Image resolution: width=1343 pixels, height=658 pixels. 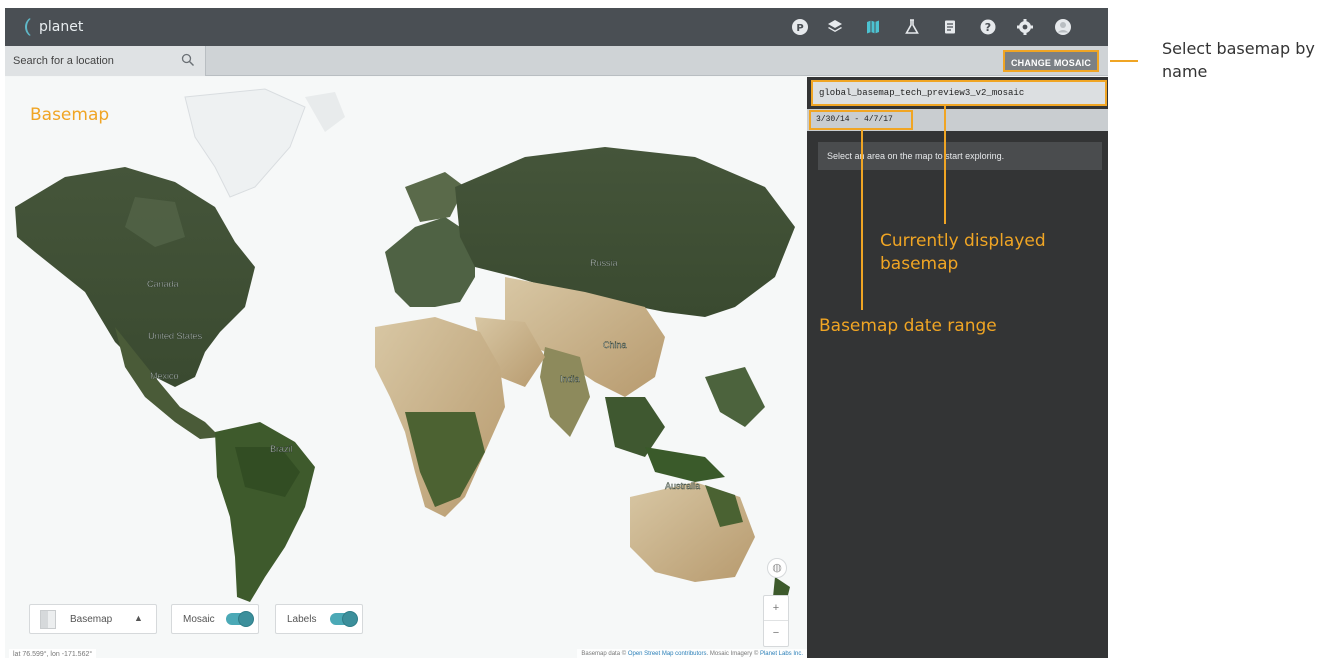 What do you see at coordinates (199, 619) in the screenshot?
I see `mosaic-toggle-label: Mosaic` at bounding box center [199, 619].